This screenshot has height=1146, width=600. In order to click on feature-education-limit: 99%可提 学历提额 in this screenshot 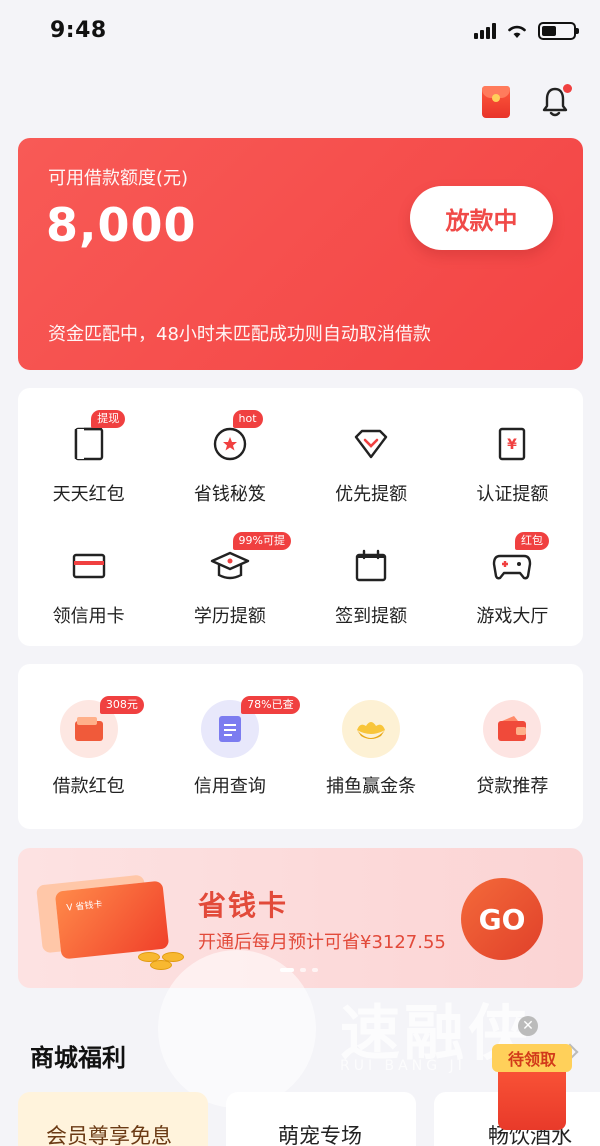, I will do `click(229, 580)`.